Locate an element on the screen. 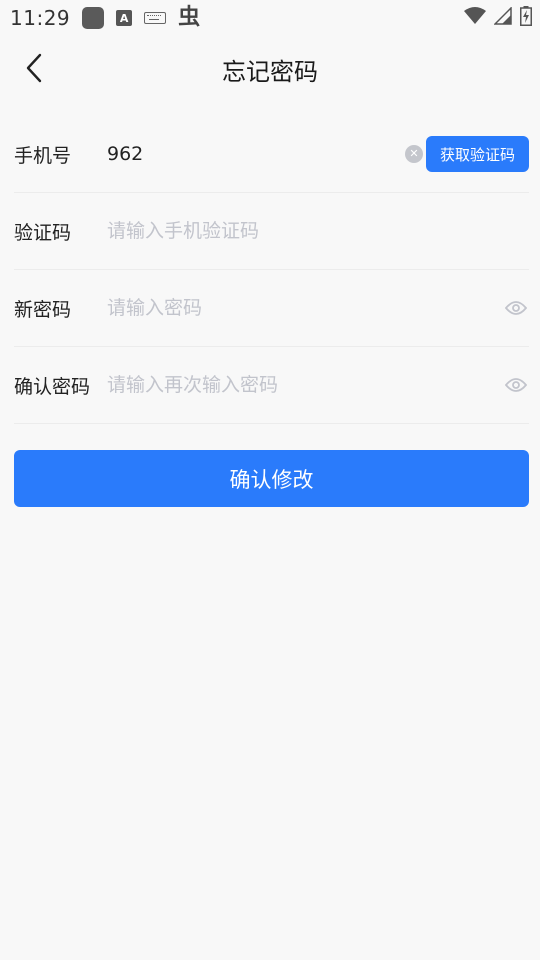  new-password-label: 新密码 is located at coordinates (43, 309).